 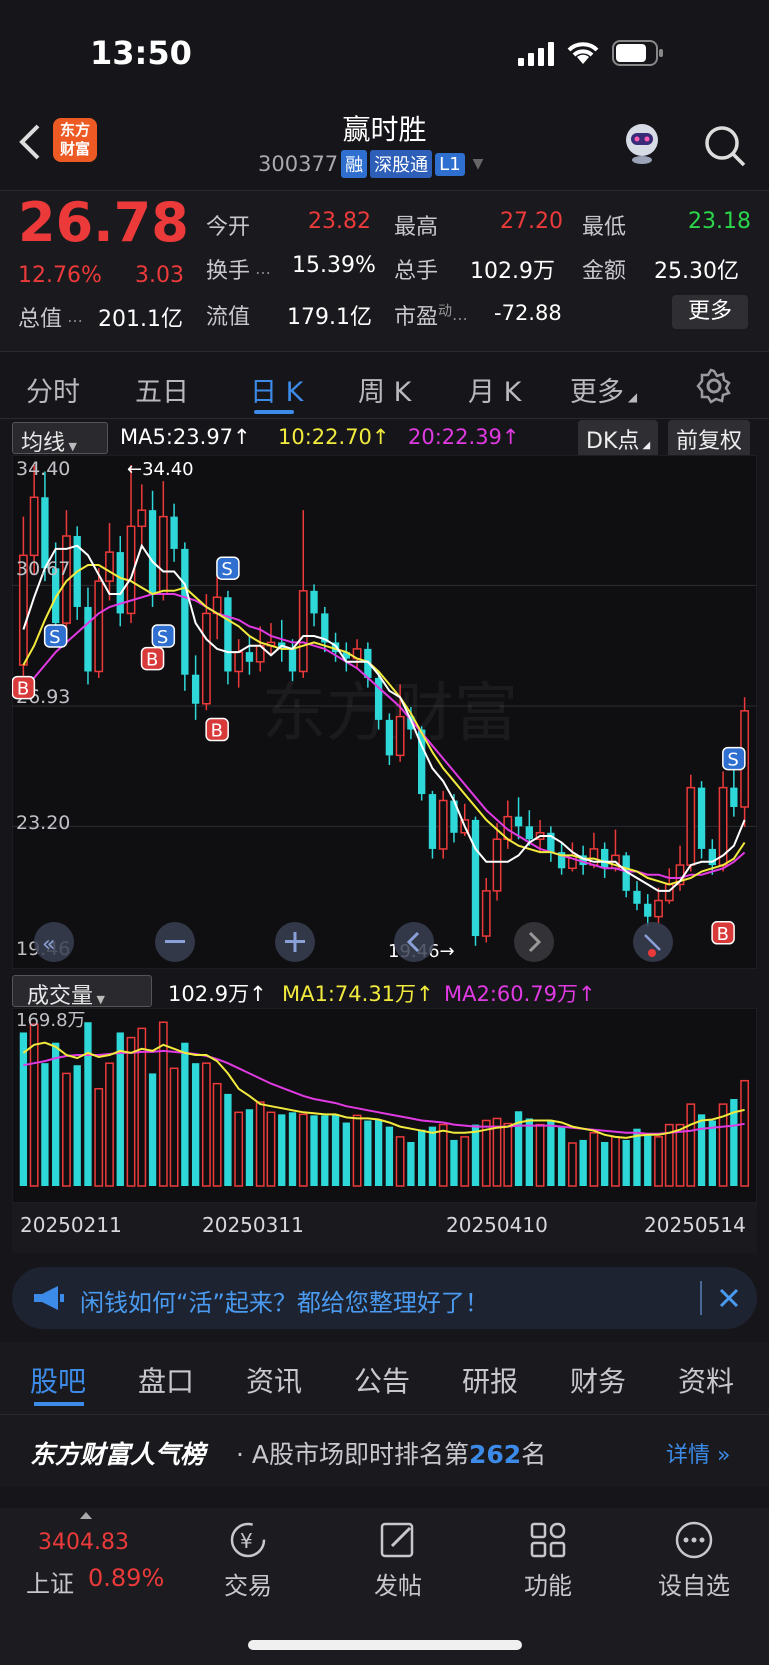 I want to click on more-button: 更多, so click(x=710, y=312).